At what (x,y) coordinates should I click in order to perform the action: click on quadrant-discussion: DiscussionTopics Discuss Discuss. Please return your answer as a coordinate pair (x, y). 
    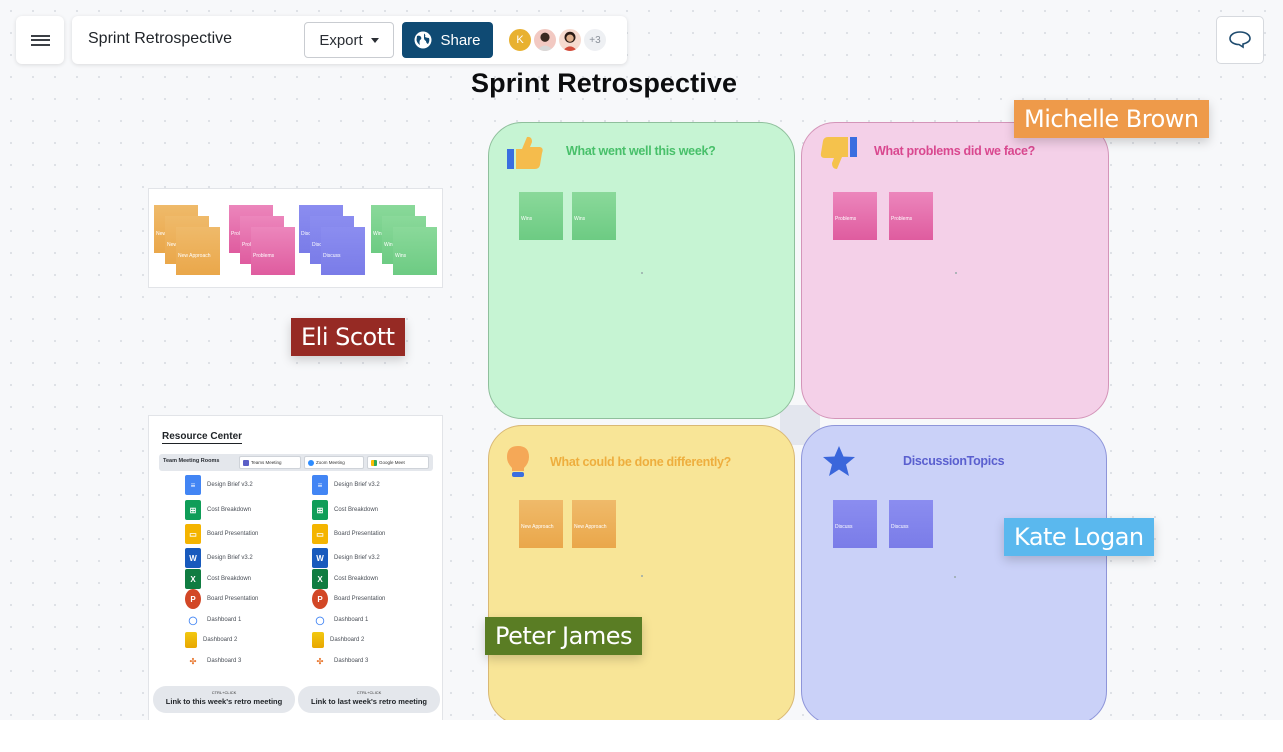
    Looking at the image, I should click on (954, 572).